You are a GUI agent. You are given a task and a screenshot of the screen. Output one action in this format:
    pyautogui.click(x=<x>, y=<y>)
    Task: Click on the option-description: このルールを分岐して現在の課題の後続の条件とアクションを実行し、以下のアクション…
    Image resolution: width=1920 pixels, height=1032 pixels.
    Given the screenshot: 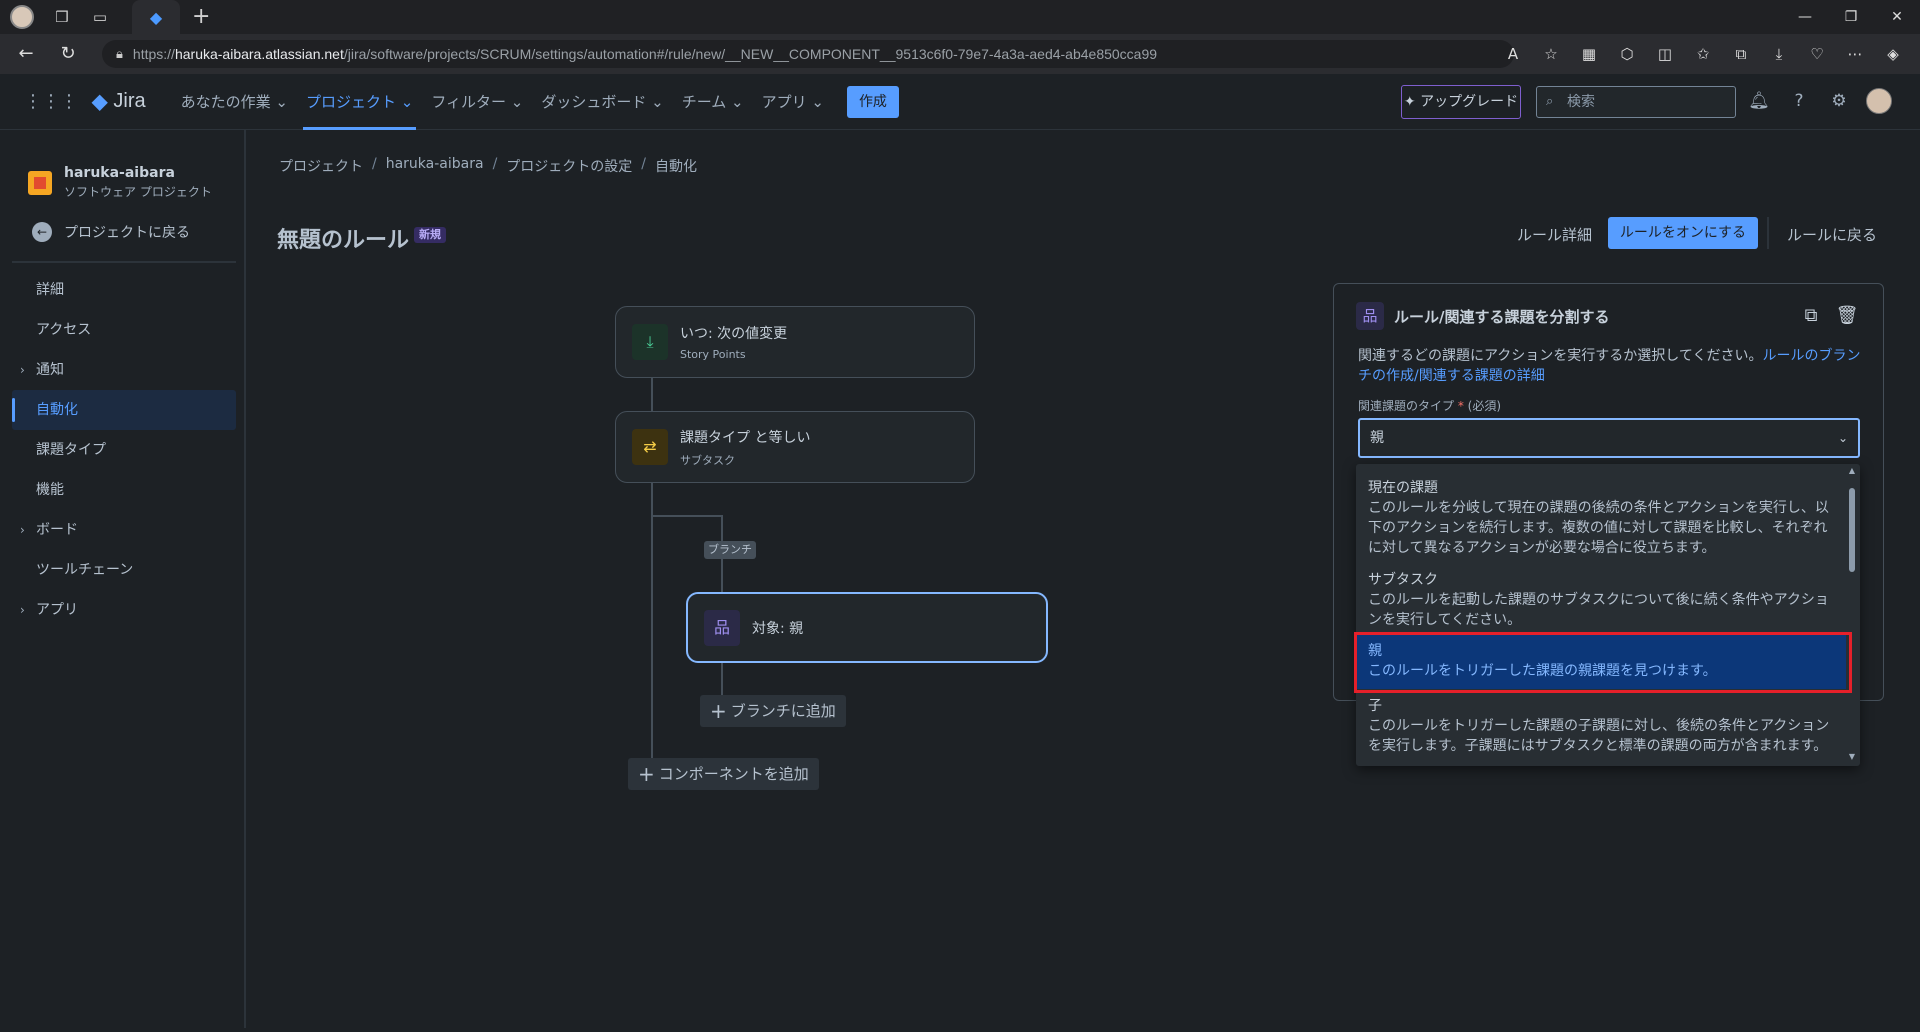 What is the action you would take?
    pyautogui.click(x=1598, y=528)
    